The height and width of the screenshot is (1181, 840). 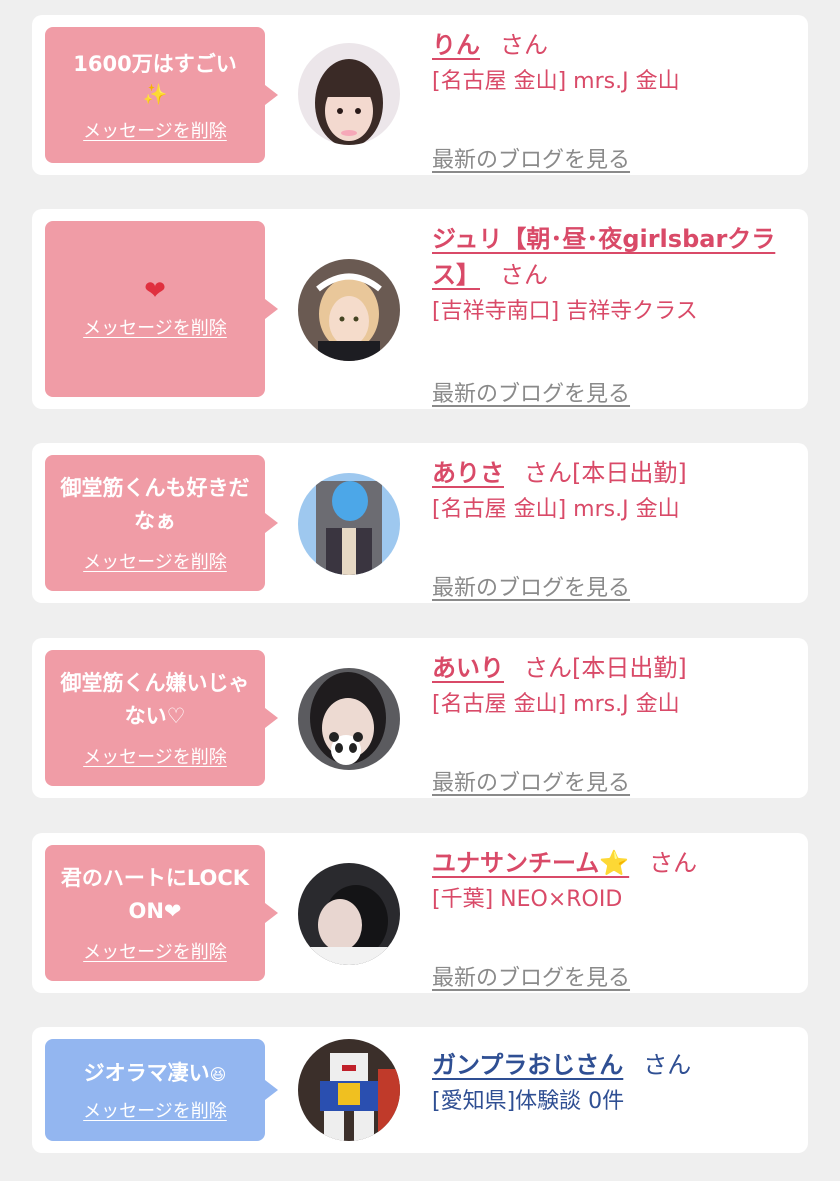 What do you see at coordinates (456, 45) in the screenshot?
I see `cast-name-link: りん` at bounding box center [456, 45].